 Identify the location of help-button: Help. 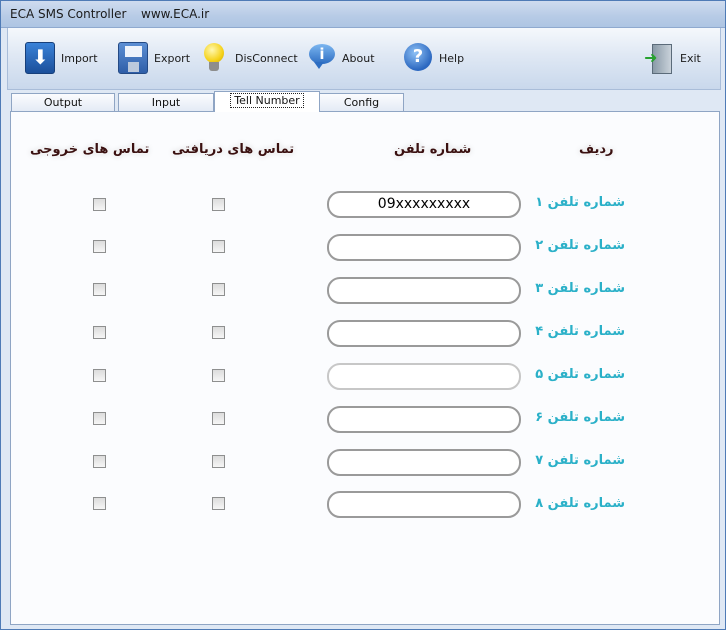
(433, 58).